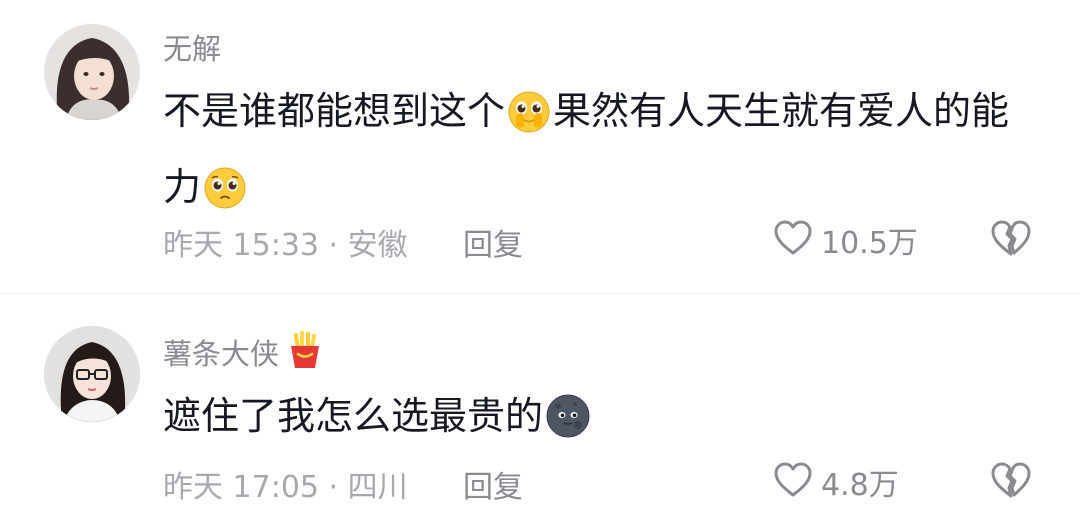 The width and height of the screenshot is (1080, 530). I want to click on like-count: 4.8万, so click(860, 485).